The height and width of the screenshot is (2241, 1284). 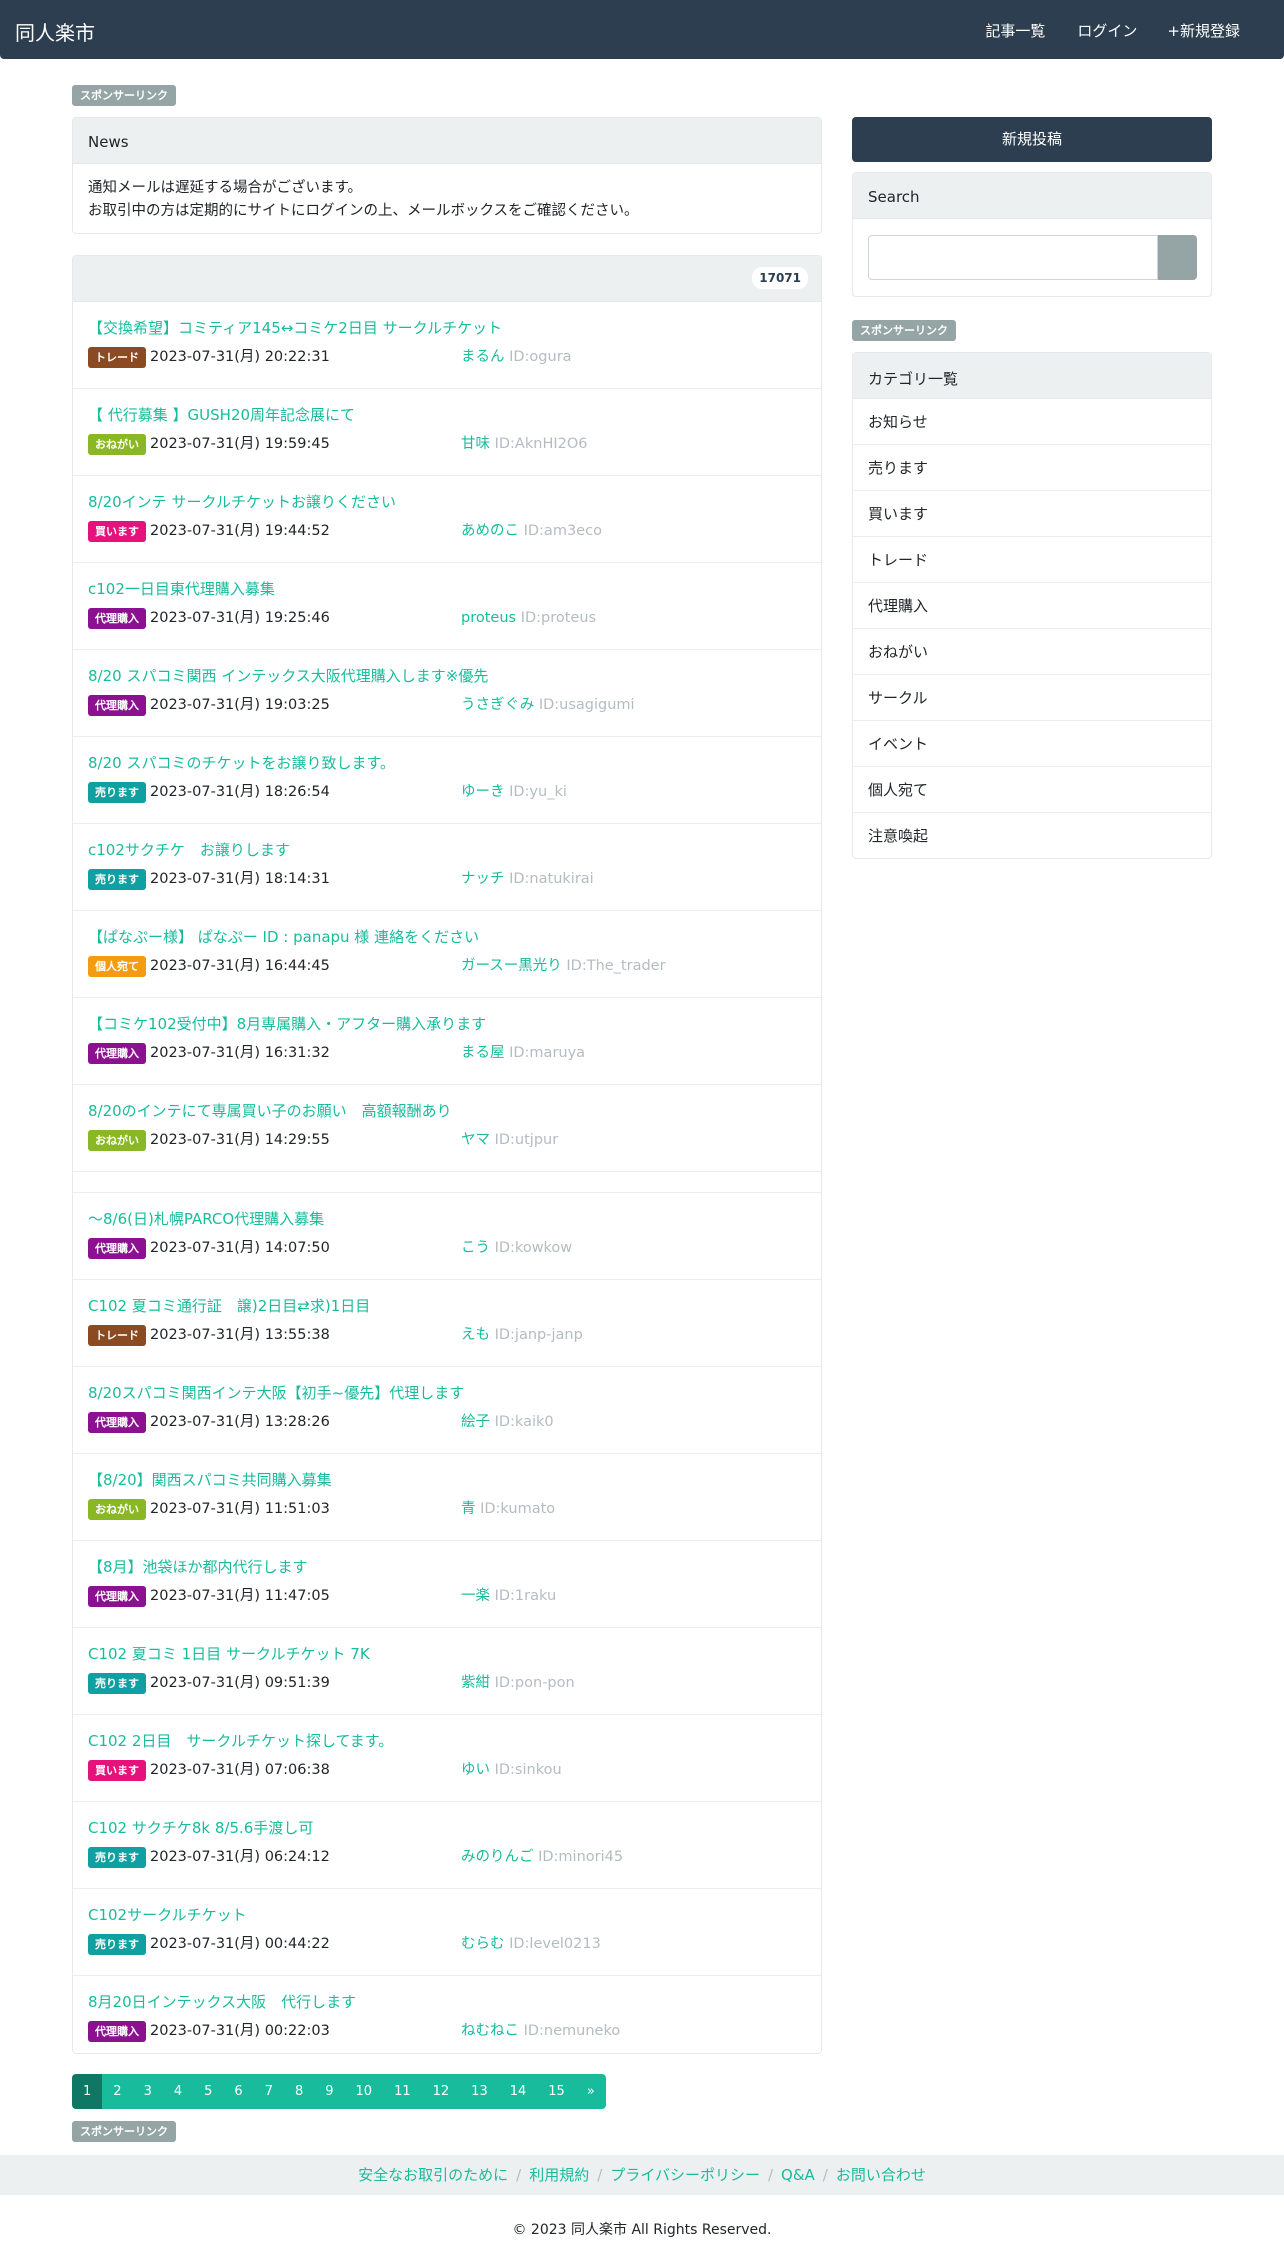 What do you see at coordinates (1032, 606) in the screenshot?
I see `category-item: 代理購入` at bounding box center [1032, 606].